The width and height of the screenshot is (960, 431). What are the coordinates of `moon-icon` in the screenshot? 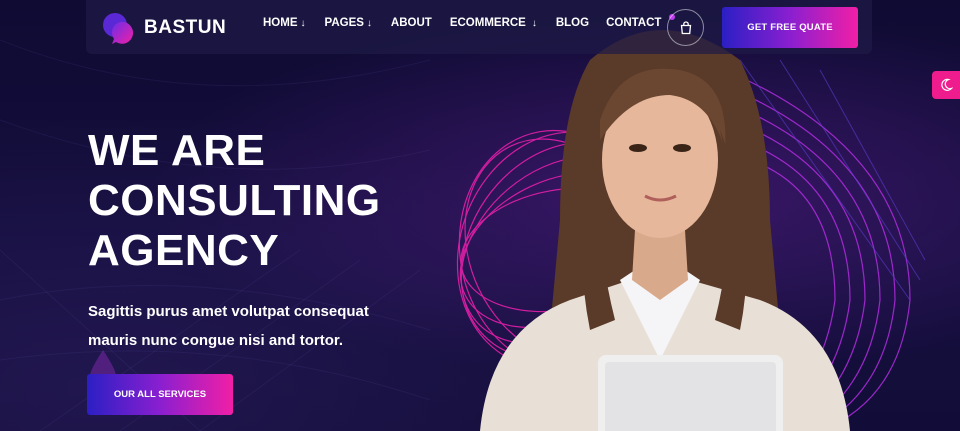 It's located at (947, 84).